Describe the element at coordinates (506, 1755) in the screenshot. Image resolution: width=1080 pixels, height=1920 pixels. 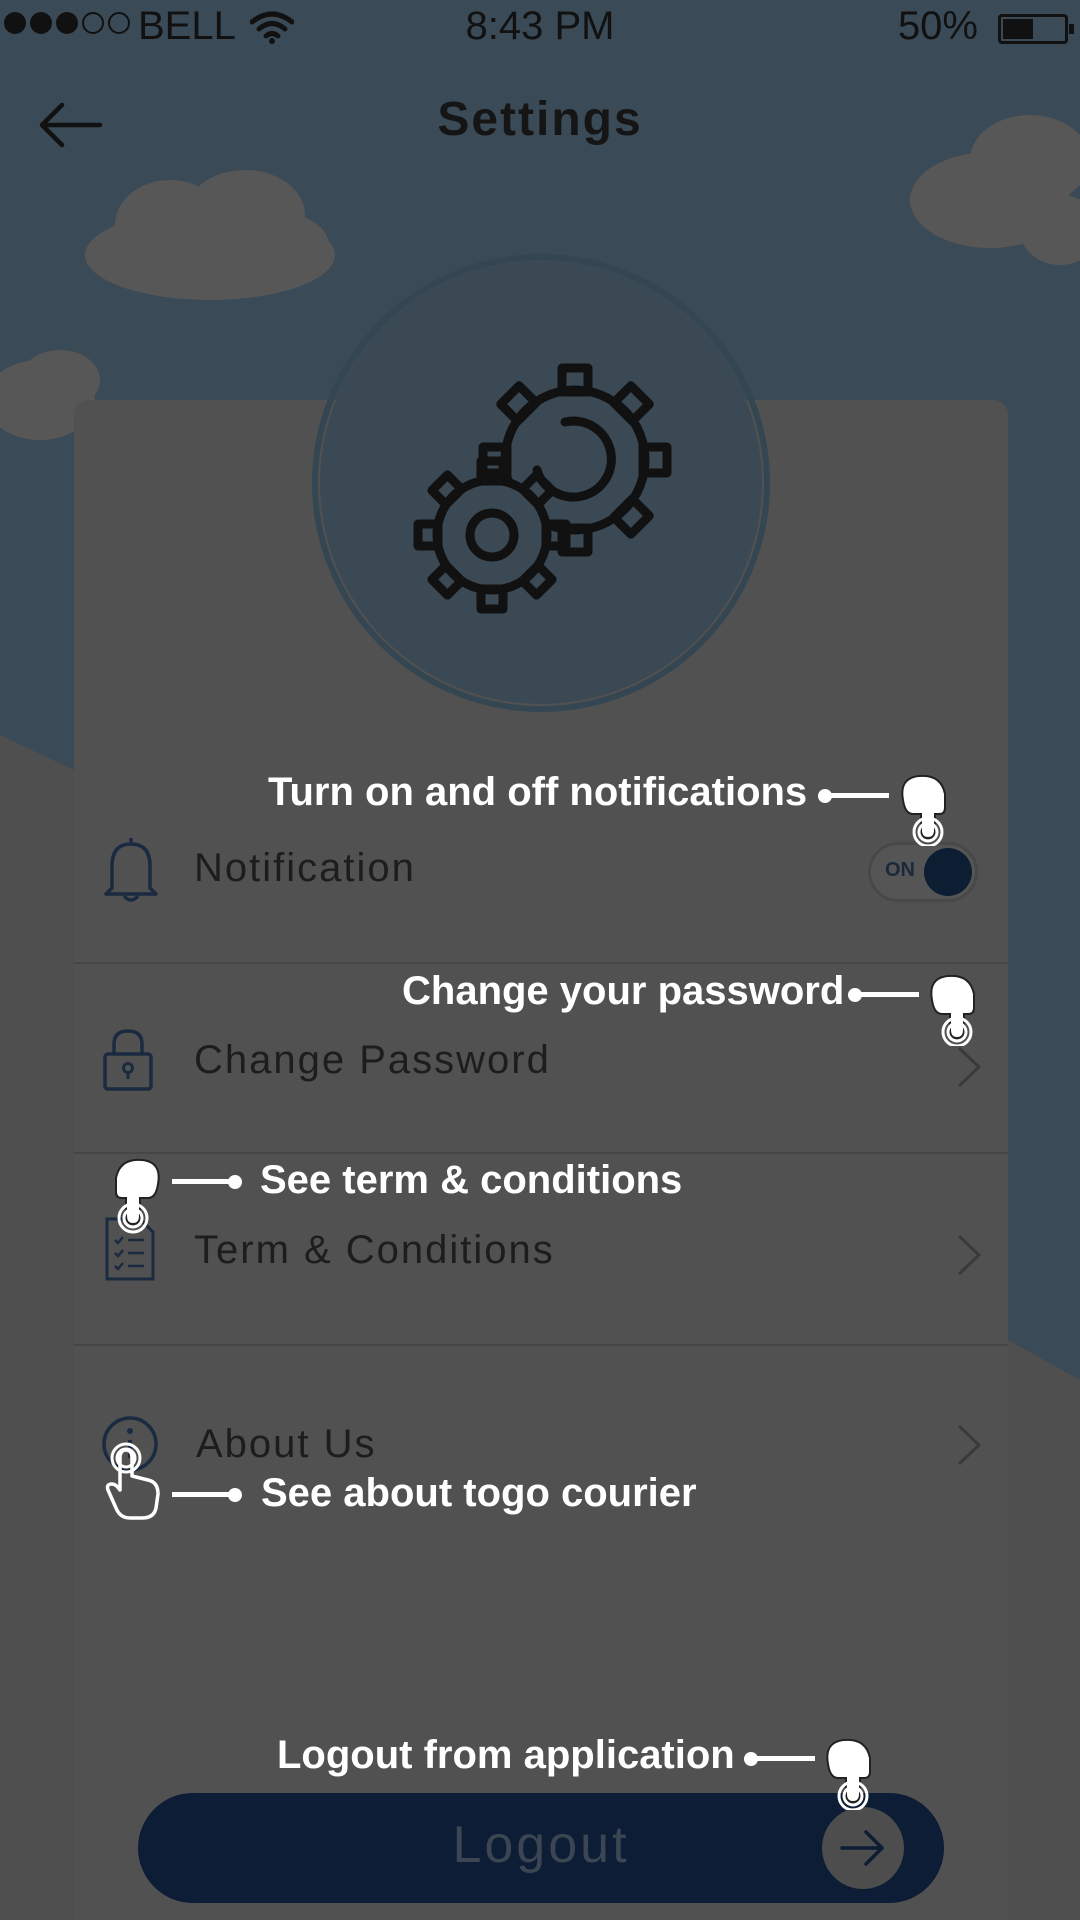
I see `hint-logout: Logout from application` at that location.